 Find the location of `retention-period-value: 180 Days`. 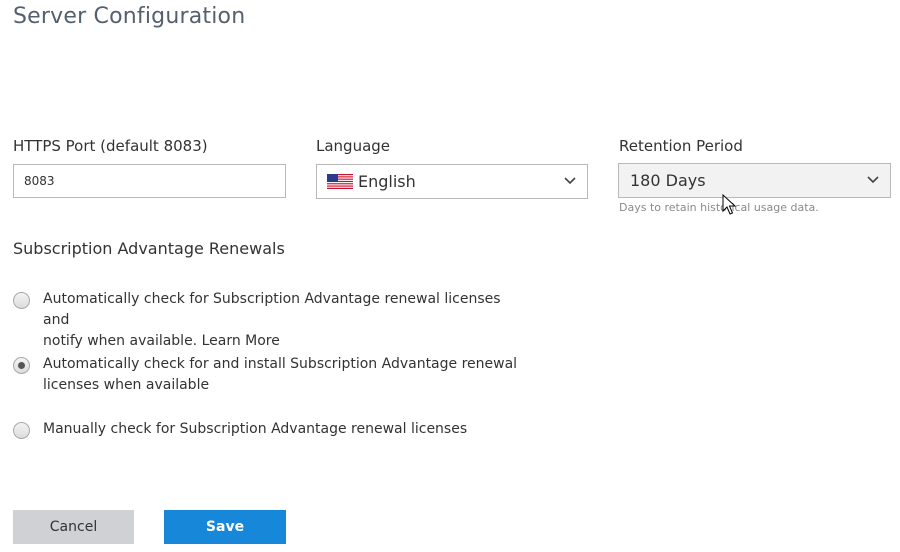

retention-period-value: 180 Days is located at coordinates (668, 180).